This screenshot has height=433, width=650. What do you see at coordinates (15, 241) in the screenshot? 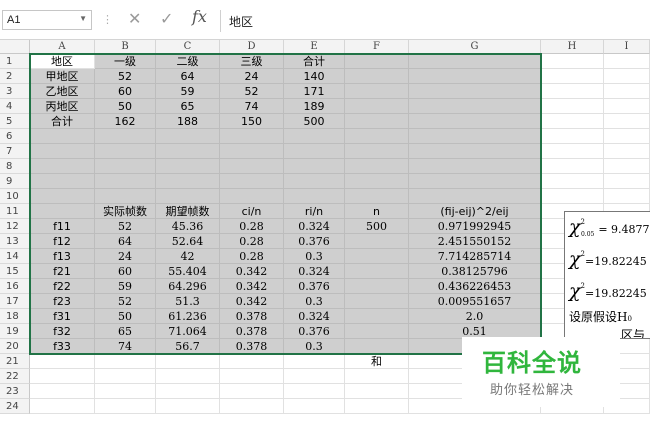
I see `row-header: 13` at bounding box center [15, 241].